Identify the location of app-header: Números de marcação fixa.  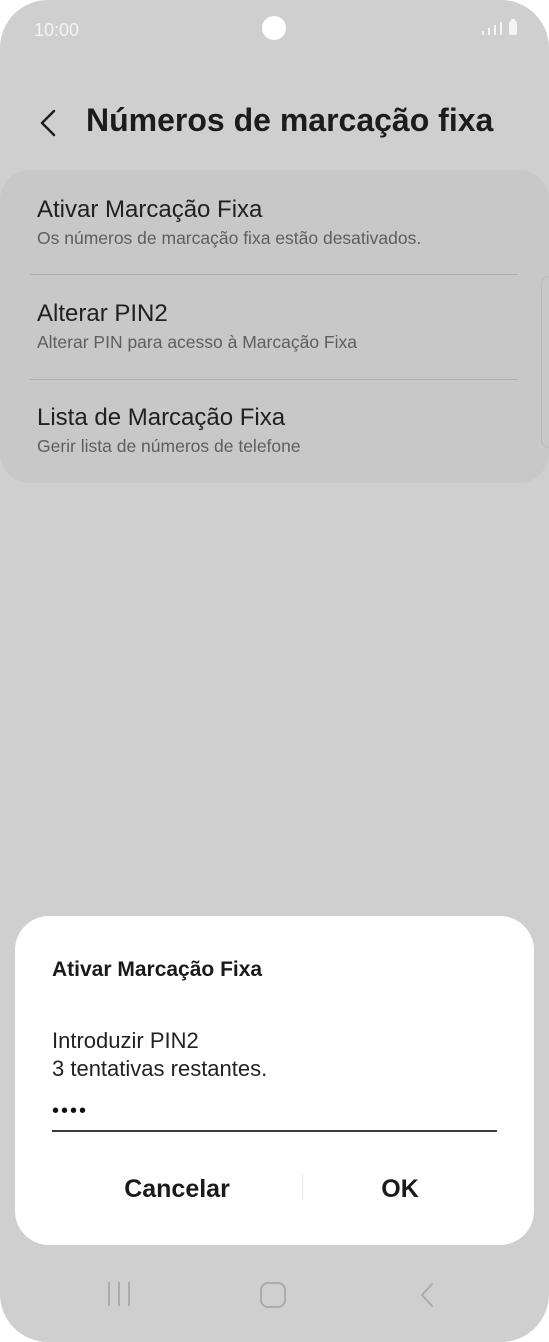
(274, 124).